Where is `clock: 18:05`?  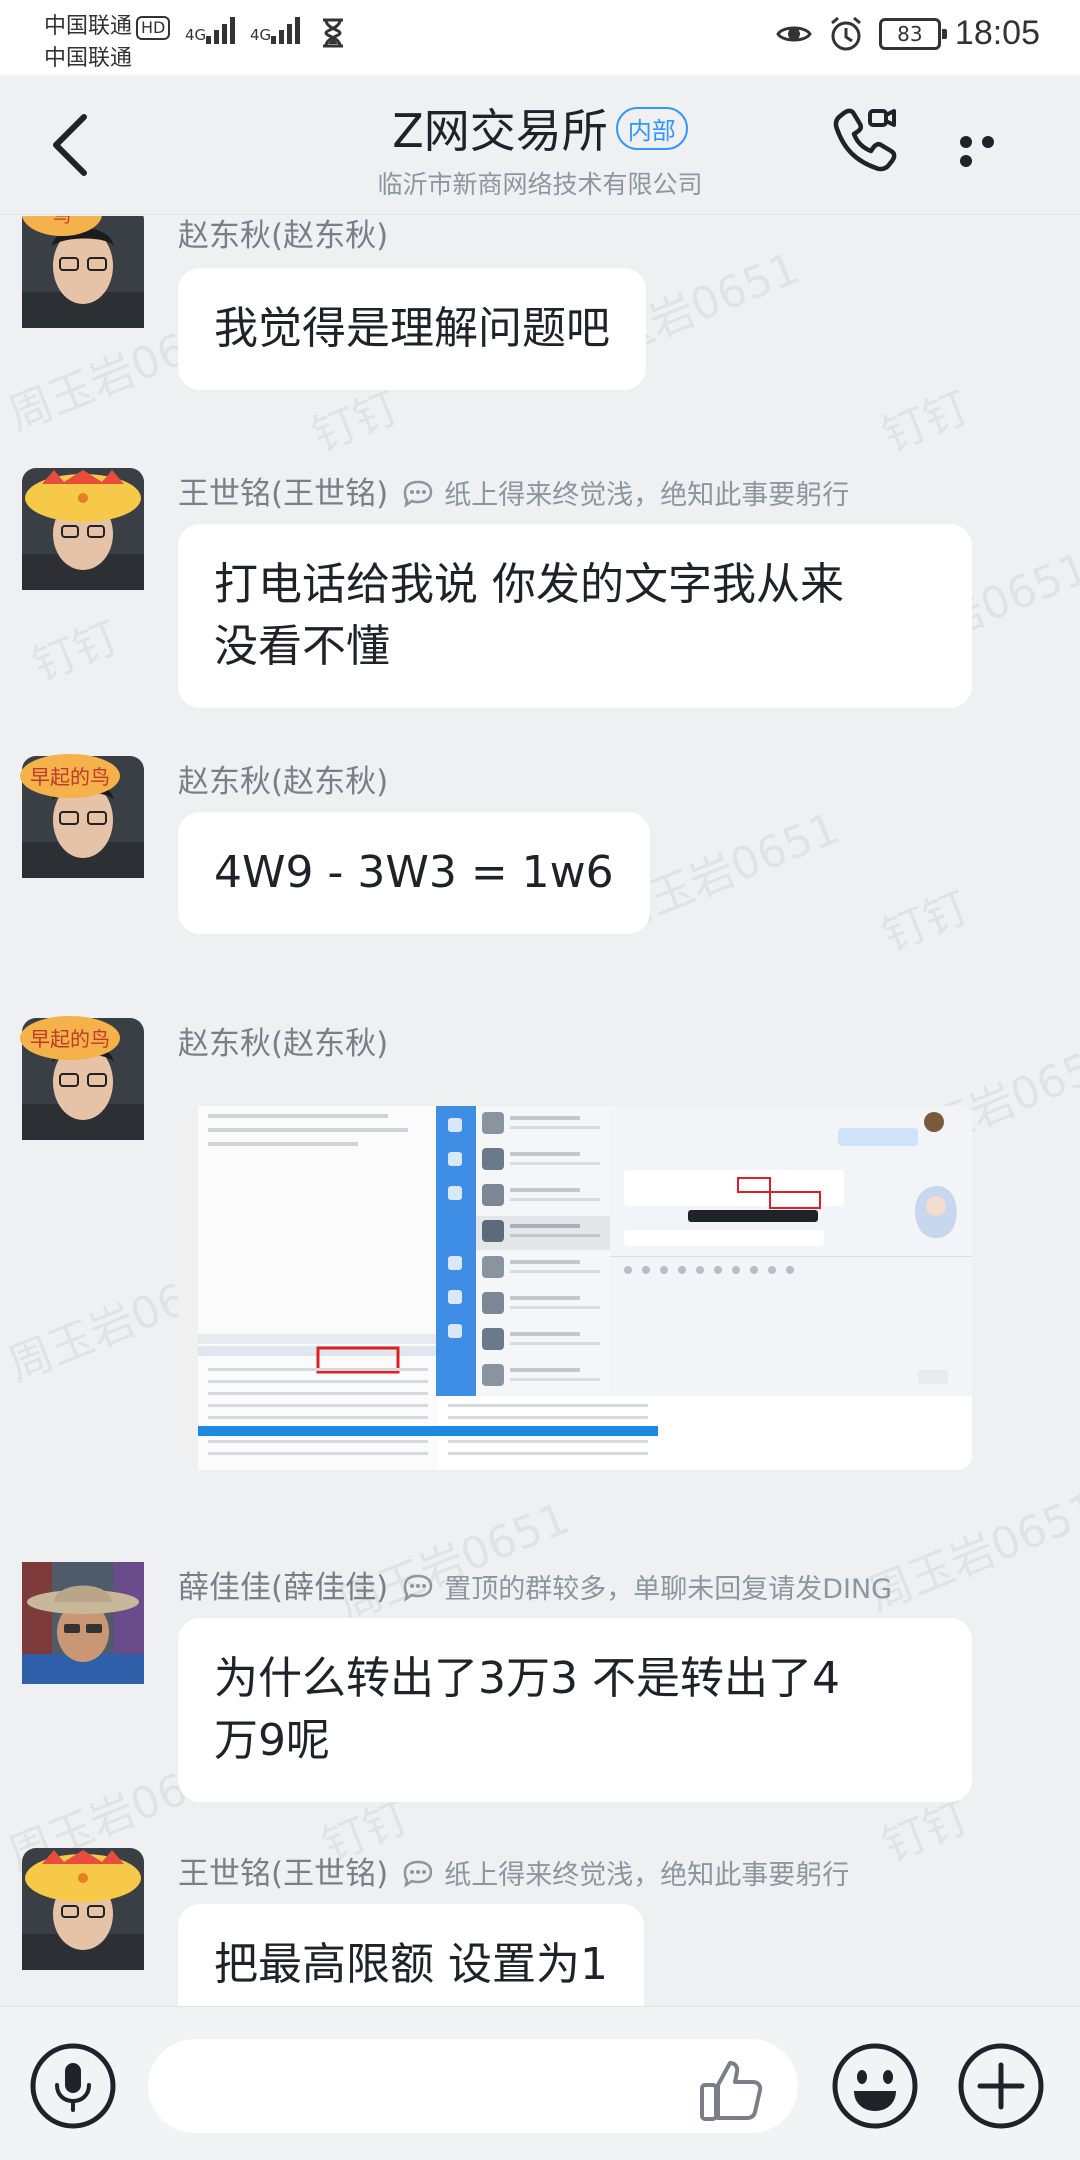
clock: 18:05 is located at coordinates (997, 33).